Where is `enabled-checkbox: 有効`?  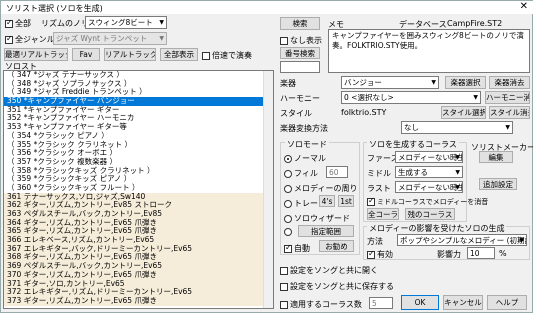 enabled-checkbox: 有効 is located at coordinates (380, 254).